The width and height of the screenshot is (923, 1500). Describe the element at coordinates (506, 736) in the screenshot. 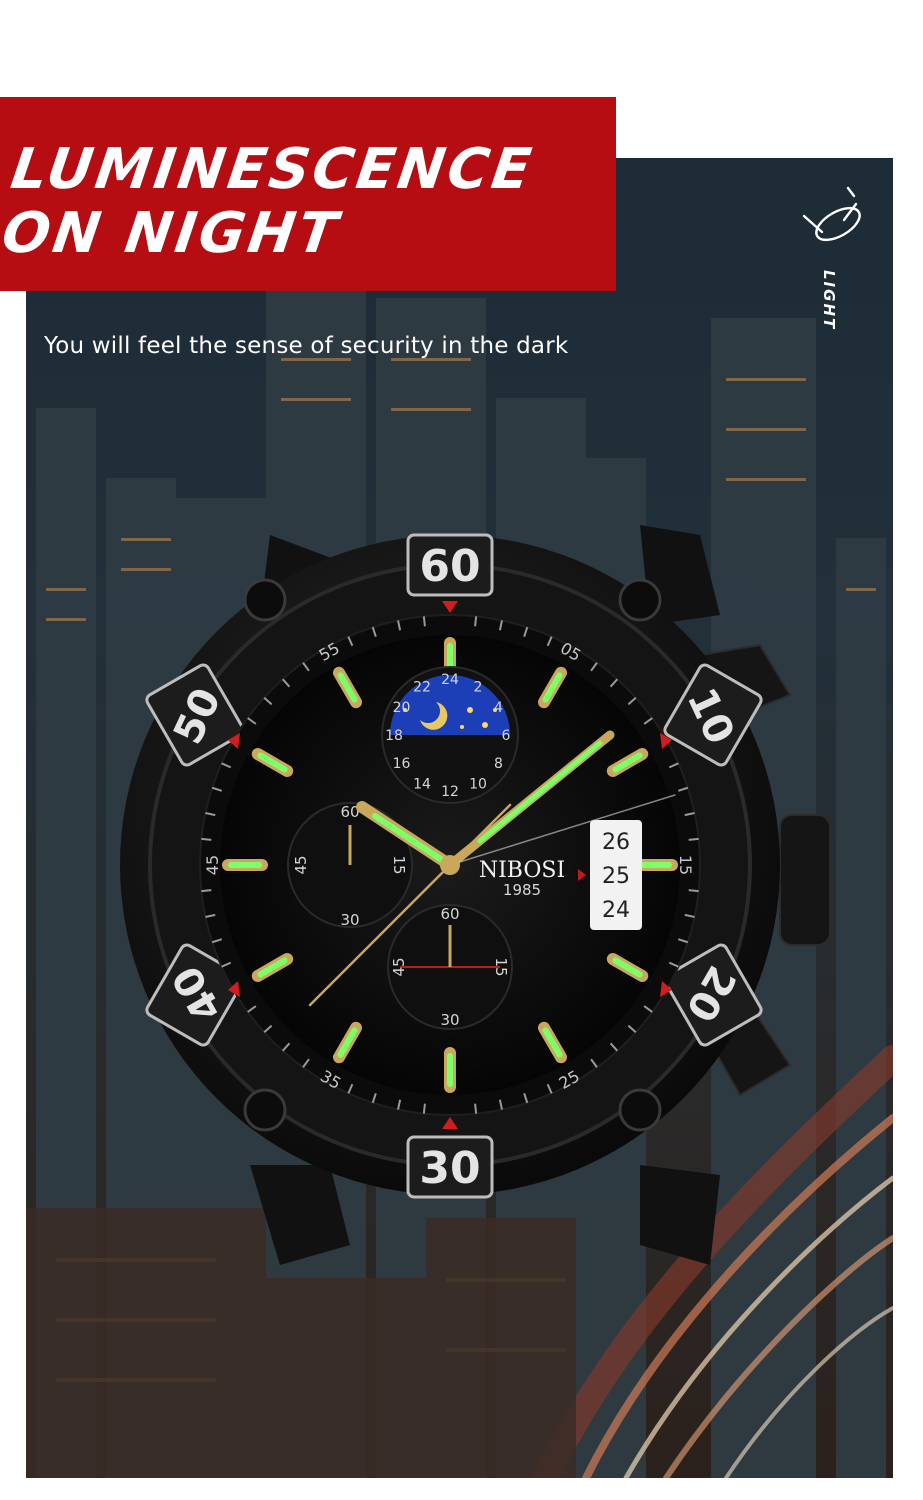

I see `moon-subdial-label: 6` at that location.